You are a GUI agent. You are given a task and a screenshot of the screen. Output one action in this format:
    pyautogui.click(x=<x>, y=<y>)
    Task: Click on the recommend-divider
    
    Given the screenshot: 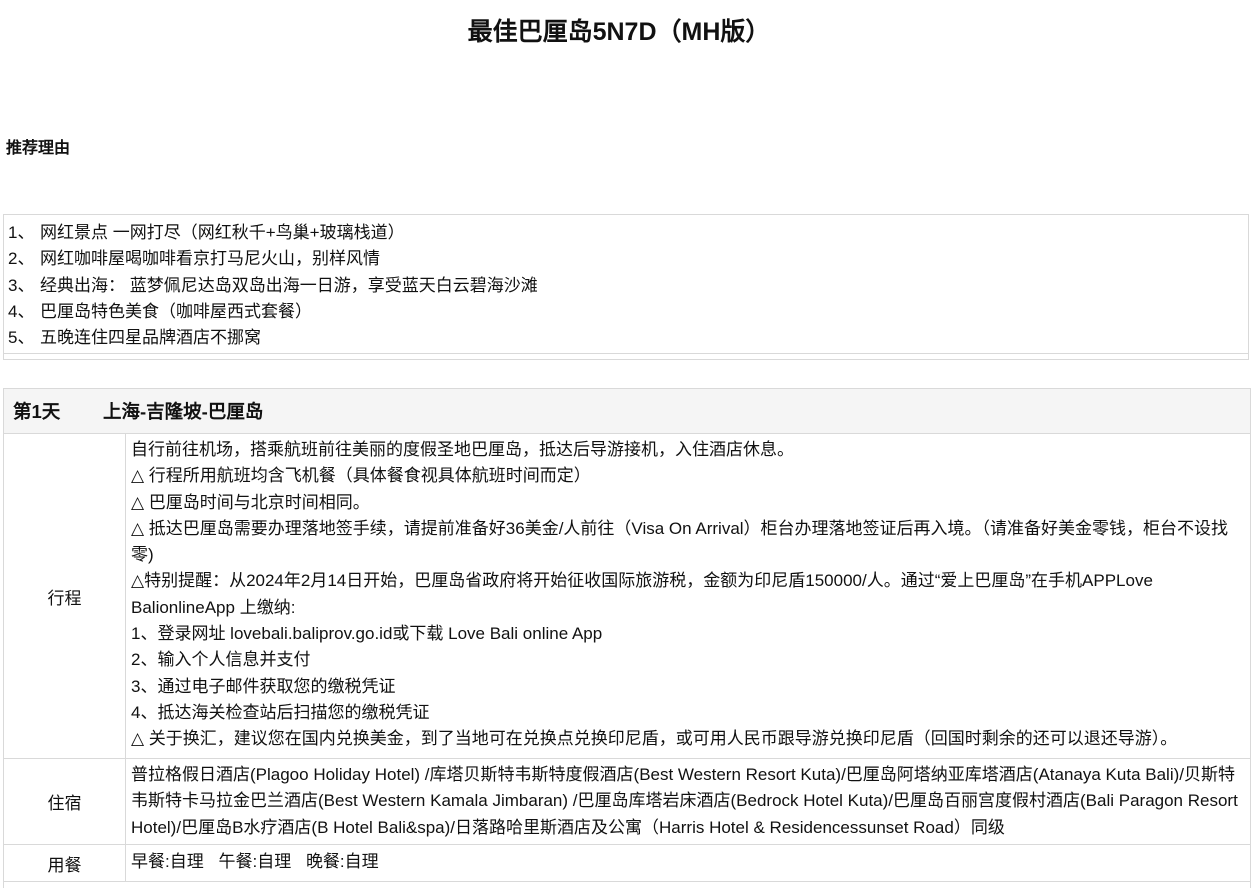 What is the action you would take?
    pyautogui.click(x=626, y=353)
    